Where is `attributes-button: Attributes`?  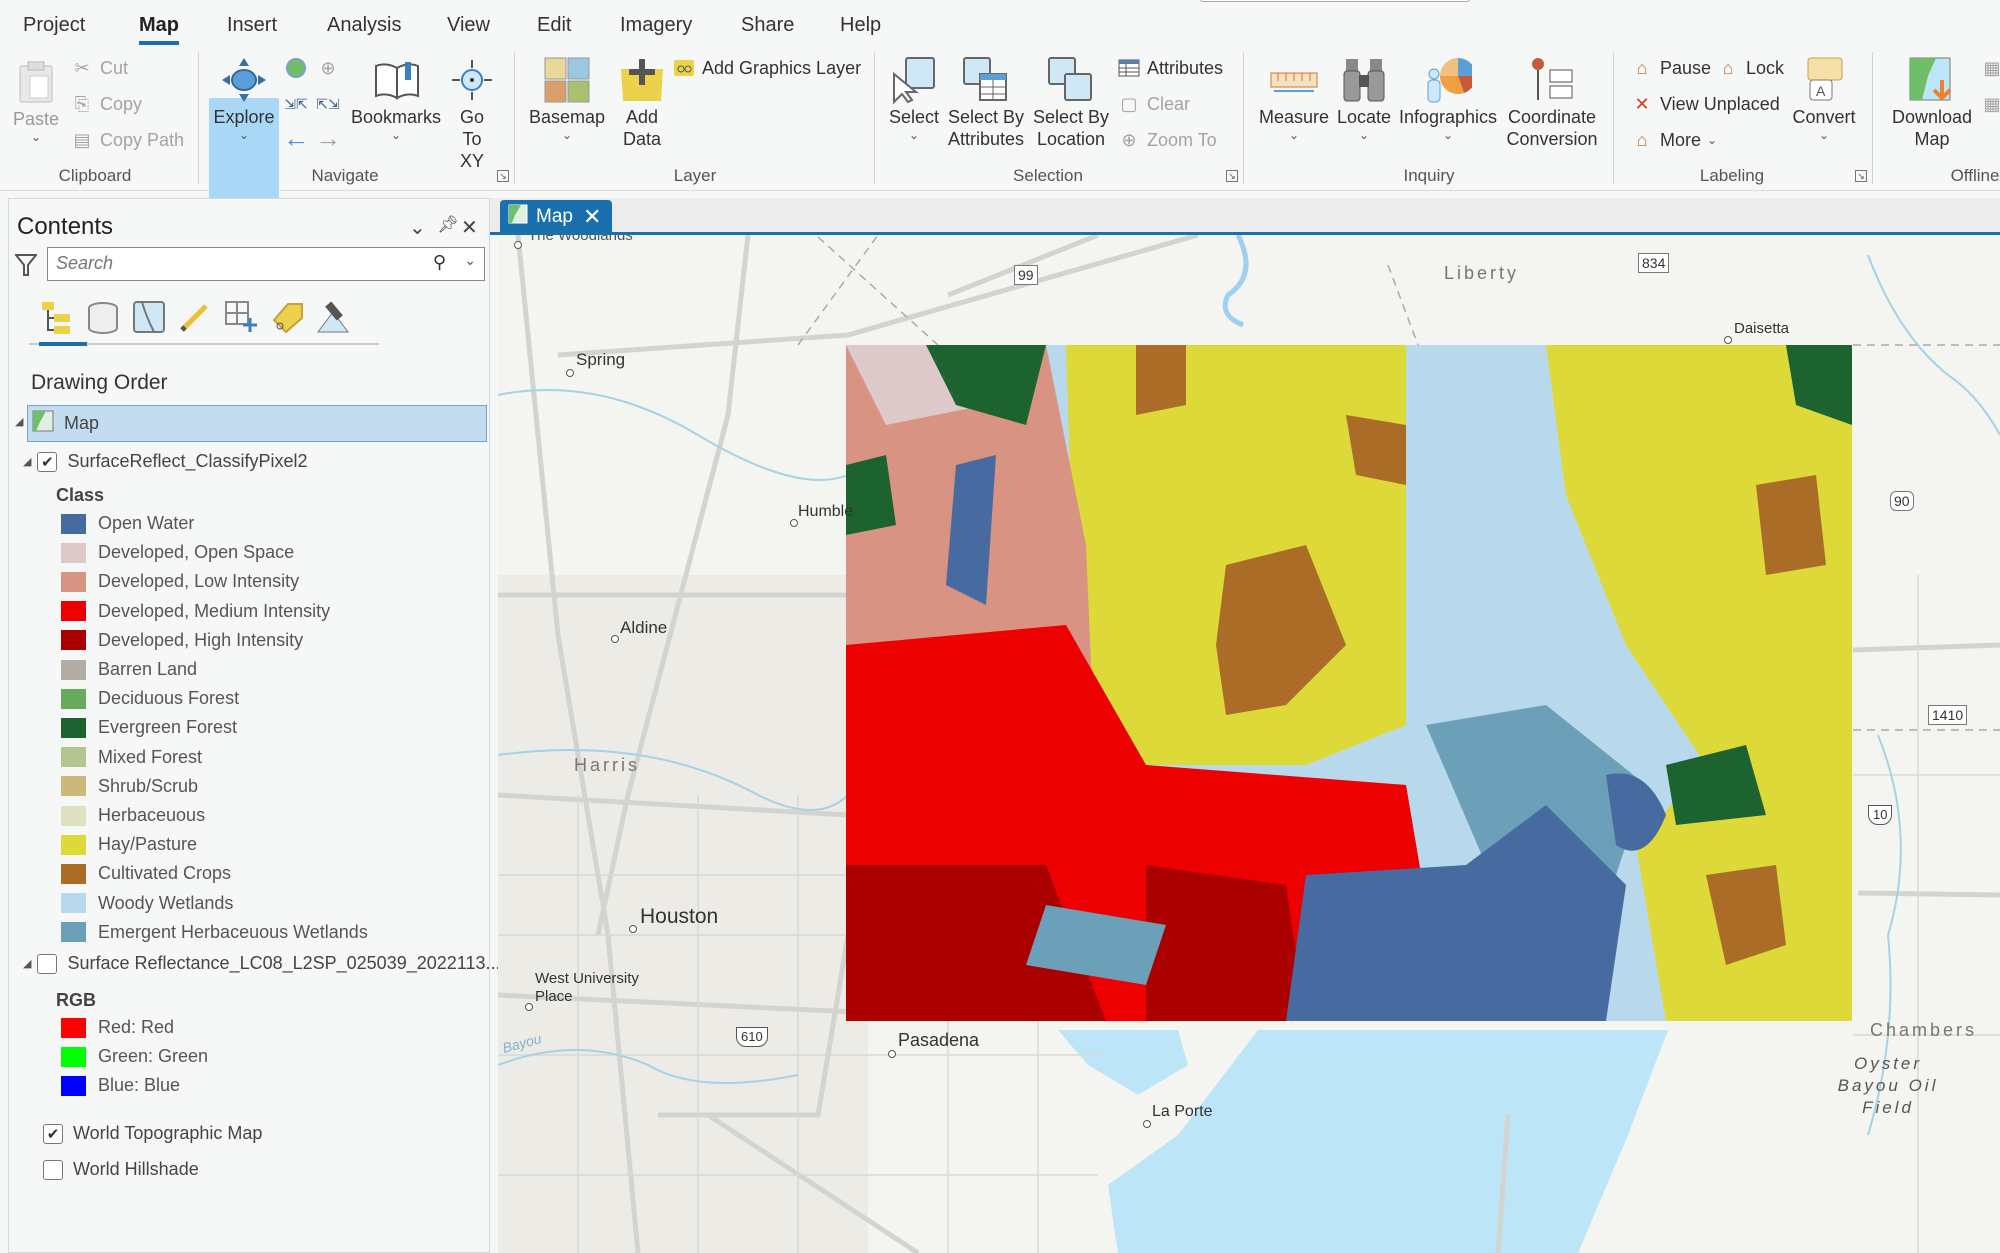
attributes-button: Attributes is located at coordinates (1170, 68).